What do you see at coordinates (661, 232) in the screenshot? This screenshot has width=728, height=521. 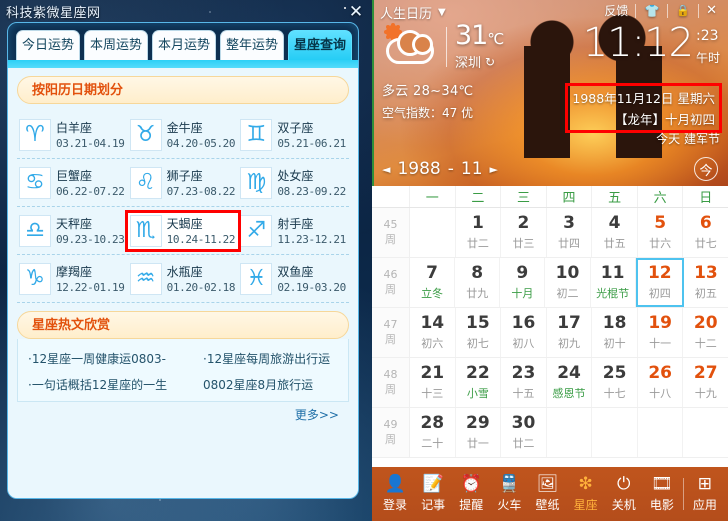 I see `calendar-day: 5 廿六` at bounding box center [661, 232].